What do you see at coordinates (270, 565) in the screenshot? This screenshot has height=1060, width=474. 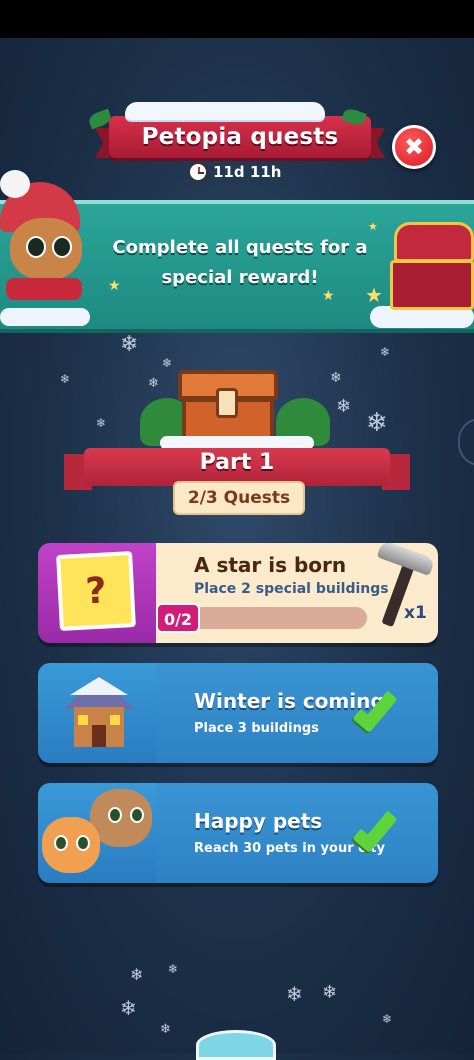 I see `quest-title: A star is born` at bounding box center [270, 565].